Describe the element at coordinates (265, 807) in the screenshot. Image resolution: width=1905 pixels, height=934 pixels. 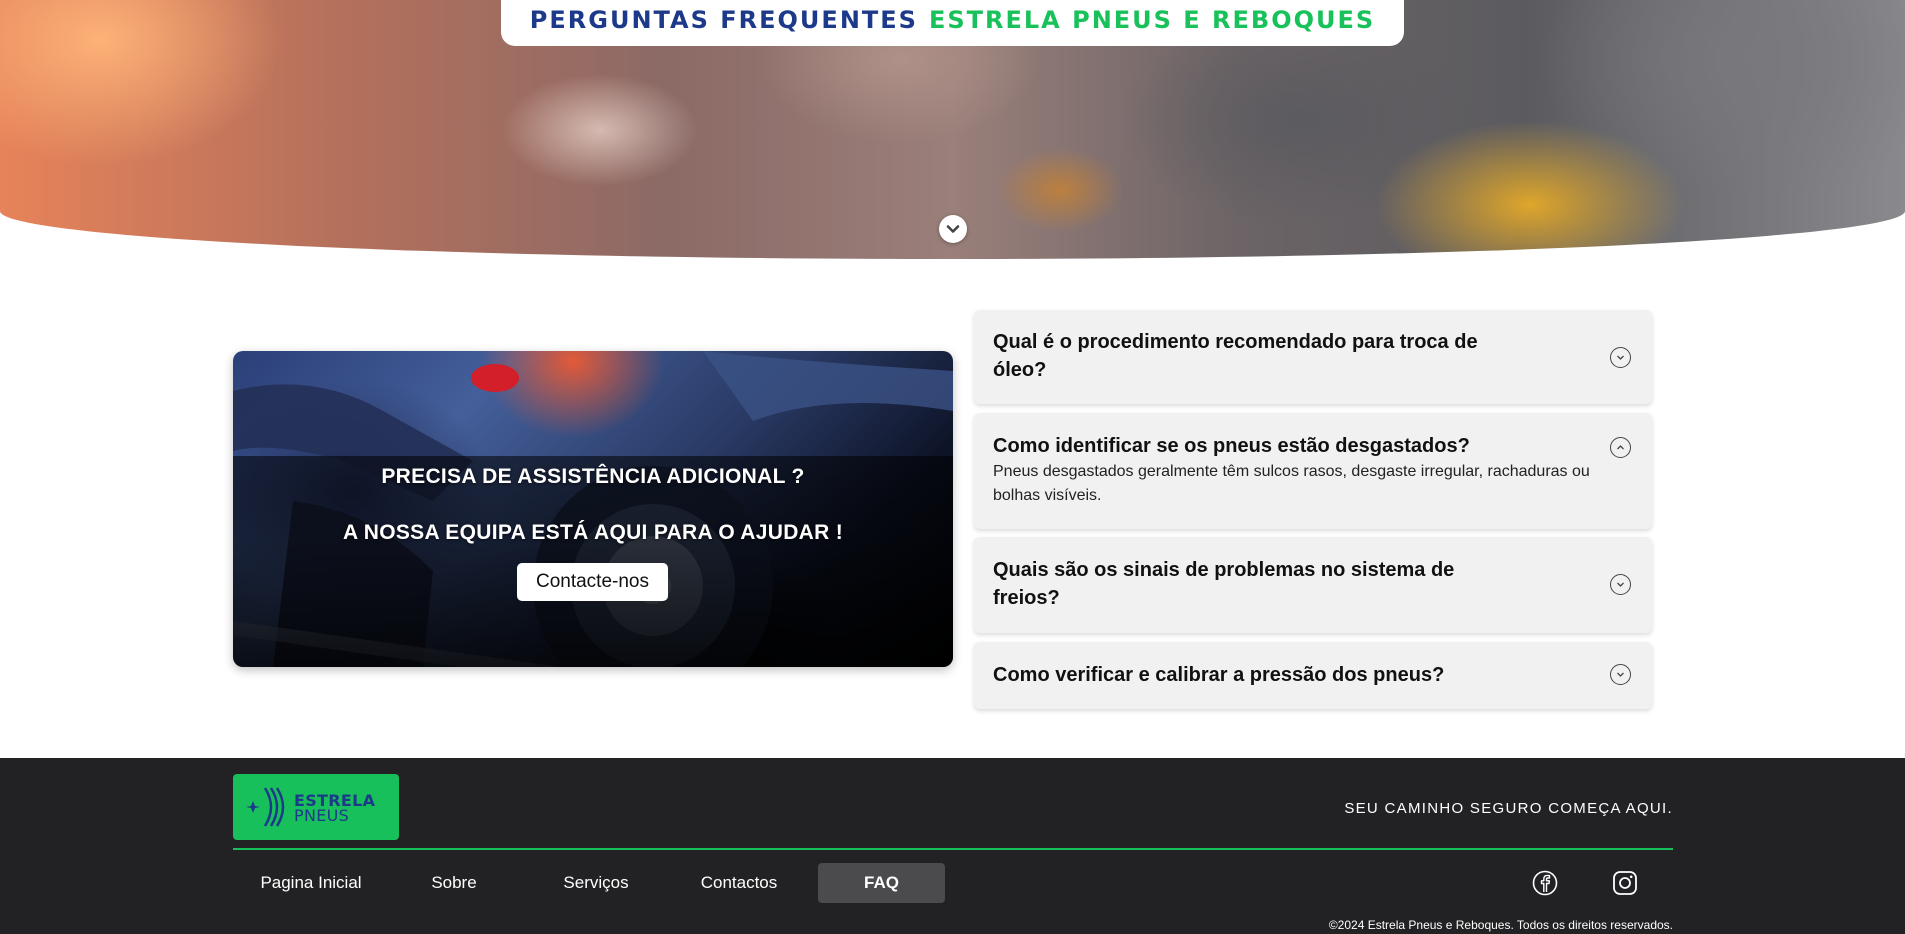
I see `logo-mark-icon` at that location.